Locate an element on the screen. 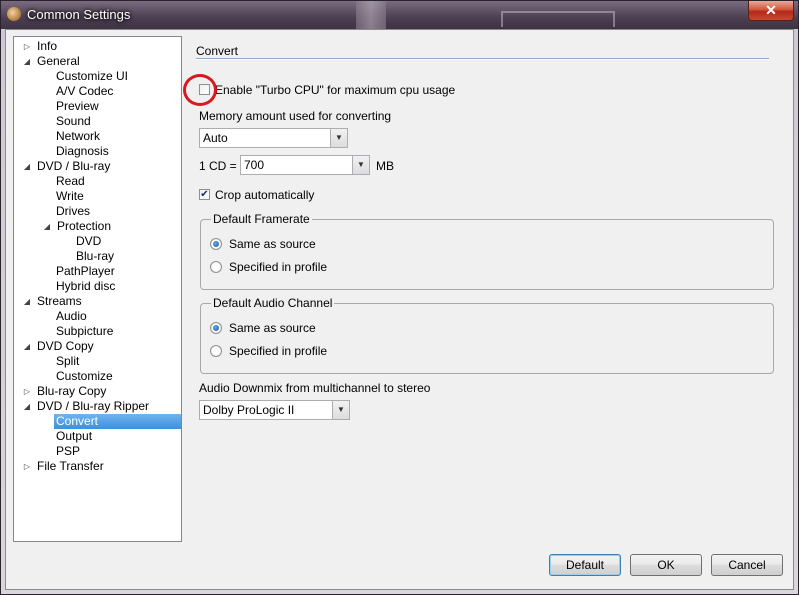  section-title: Convert is located at coordinates (217, 51).